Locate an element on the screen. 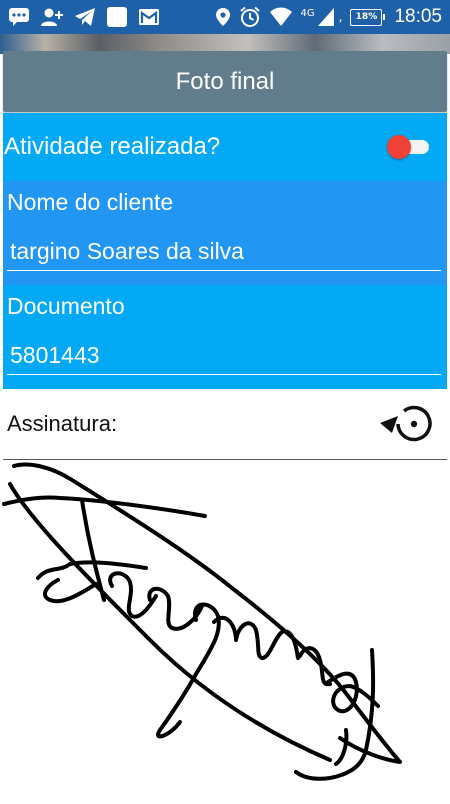 The image size is (450, 804). client-name-field-block: Nome do cliente is located at coordinates (225, 233).